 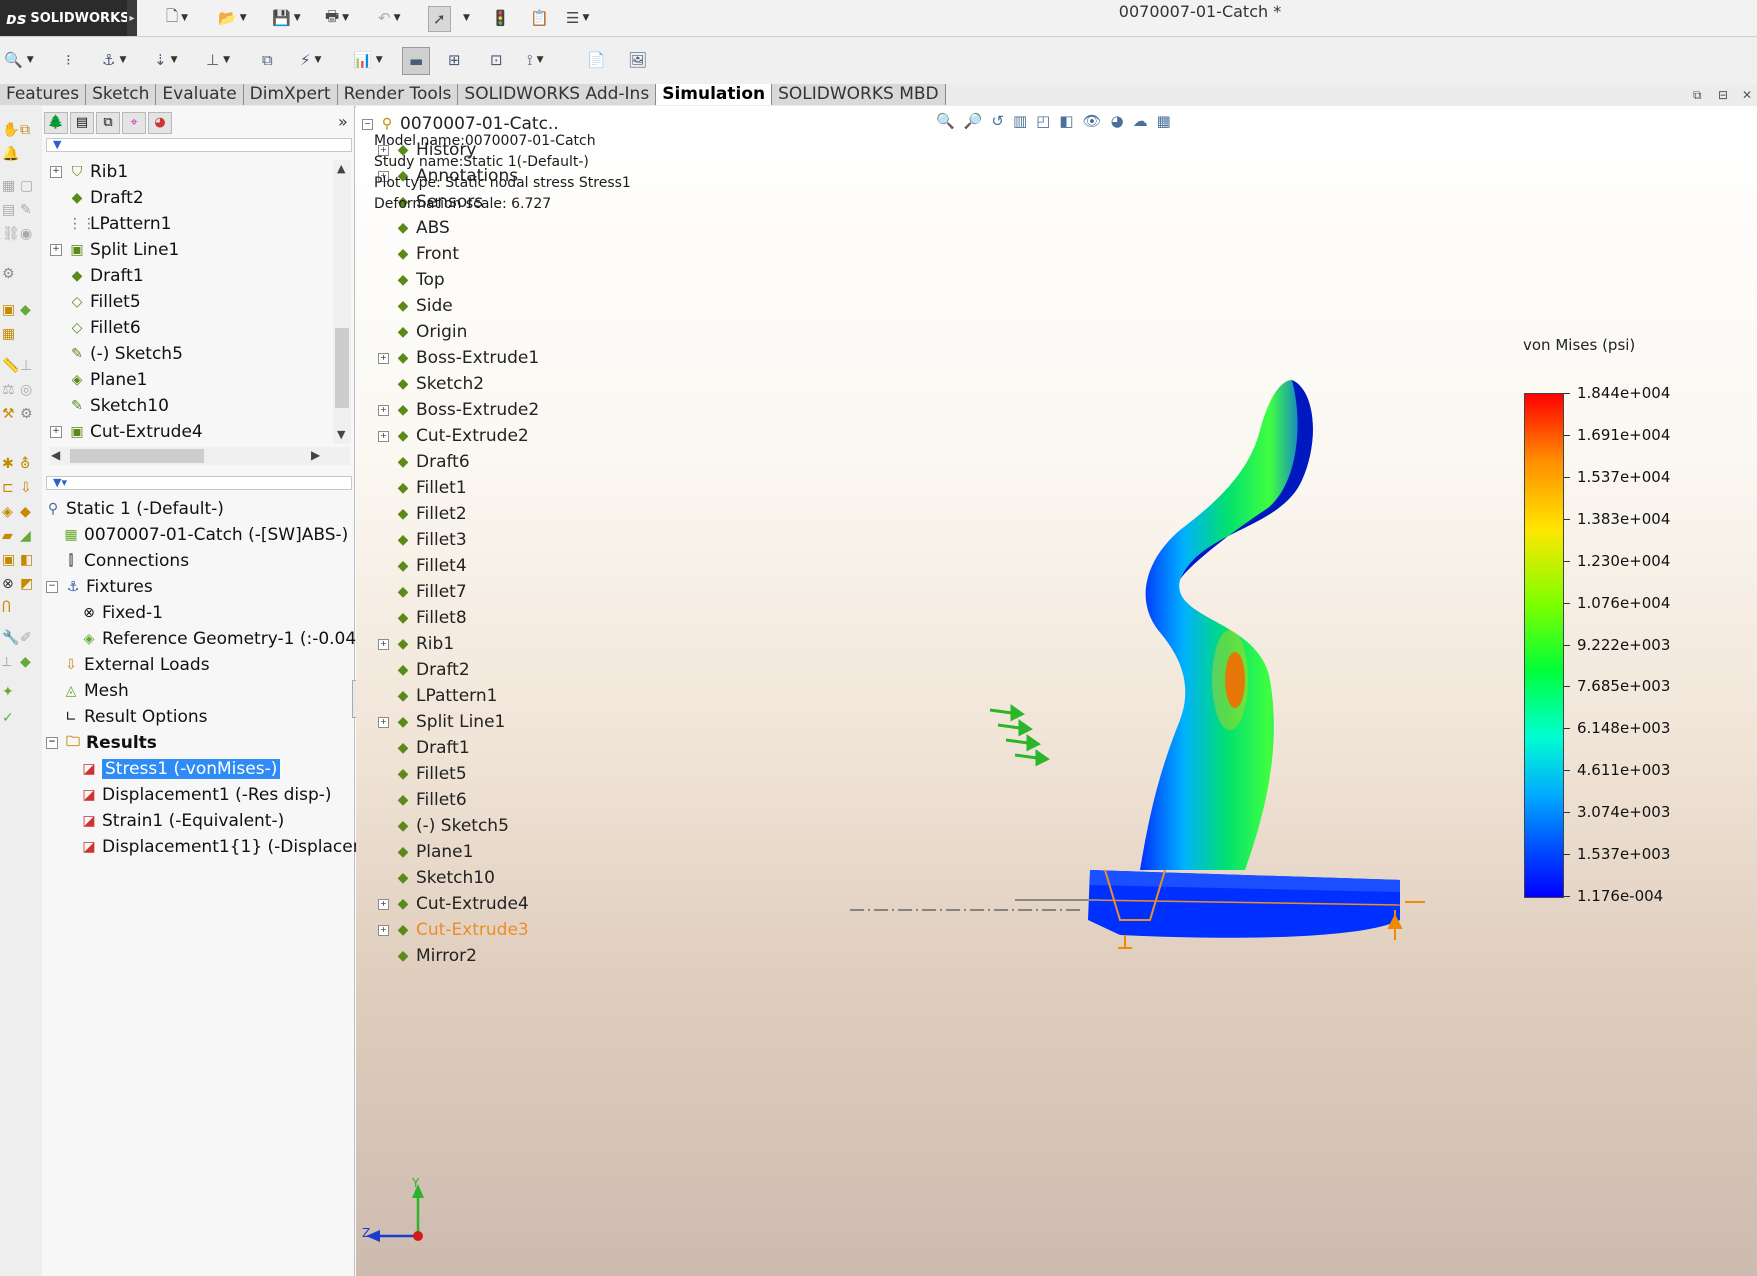 What do you see at coordinates (99, 380) in the screenshot?
I see `feature-tree-item: ◈ Plane1` at bounding box center [99, 380].